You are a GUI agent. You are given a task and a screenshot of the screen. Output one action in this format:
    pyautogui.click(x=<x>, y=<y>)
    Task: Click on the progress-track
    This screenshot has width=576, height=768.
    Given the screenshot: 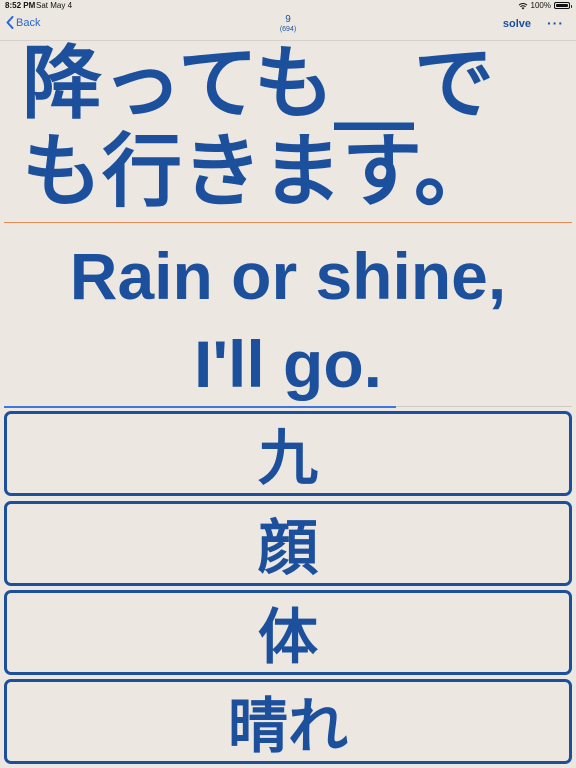 What is the action you would take?
    pyautogui.click(x=484, y=406)
    